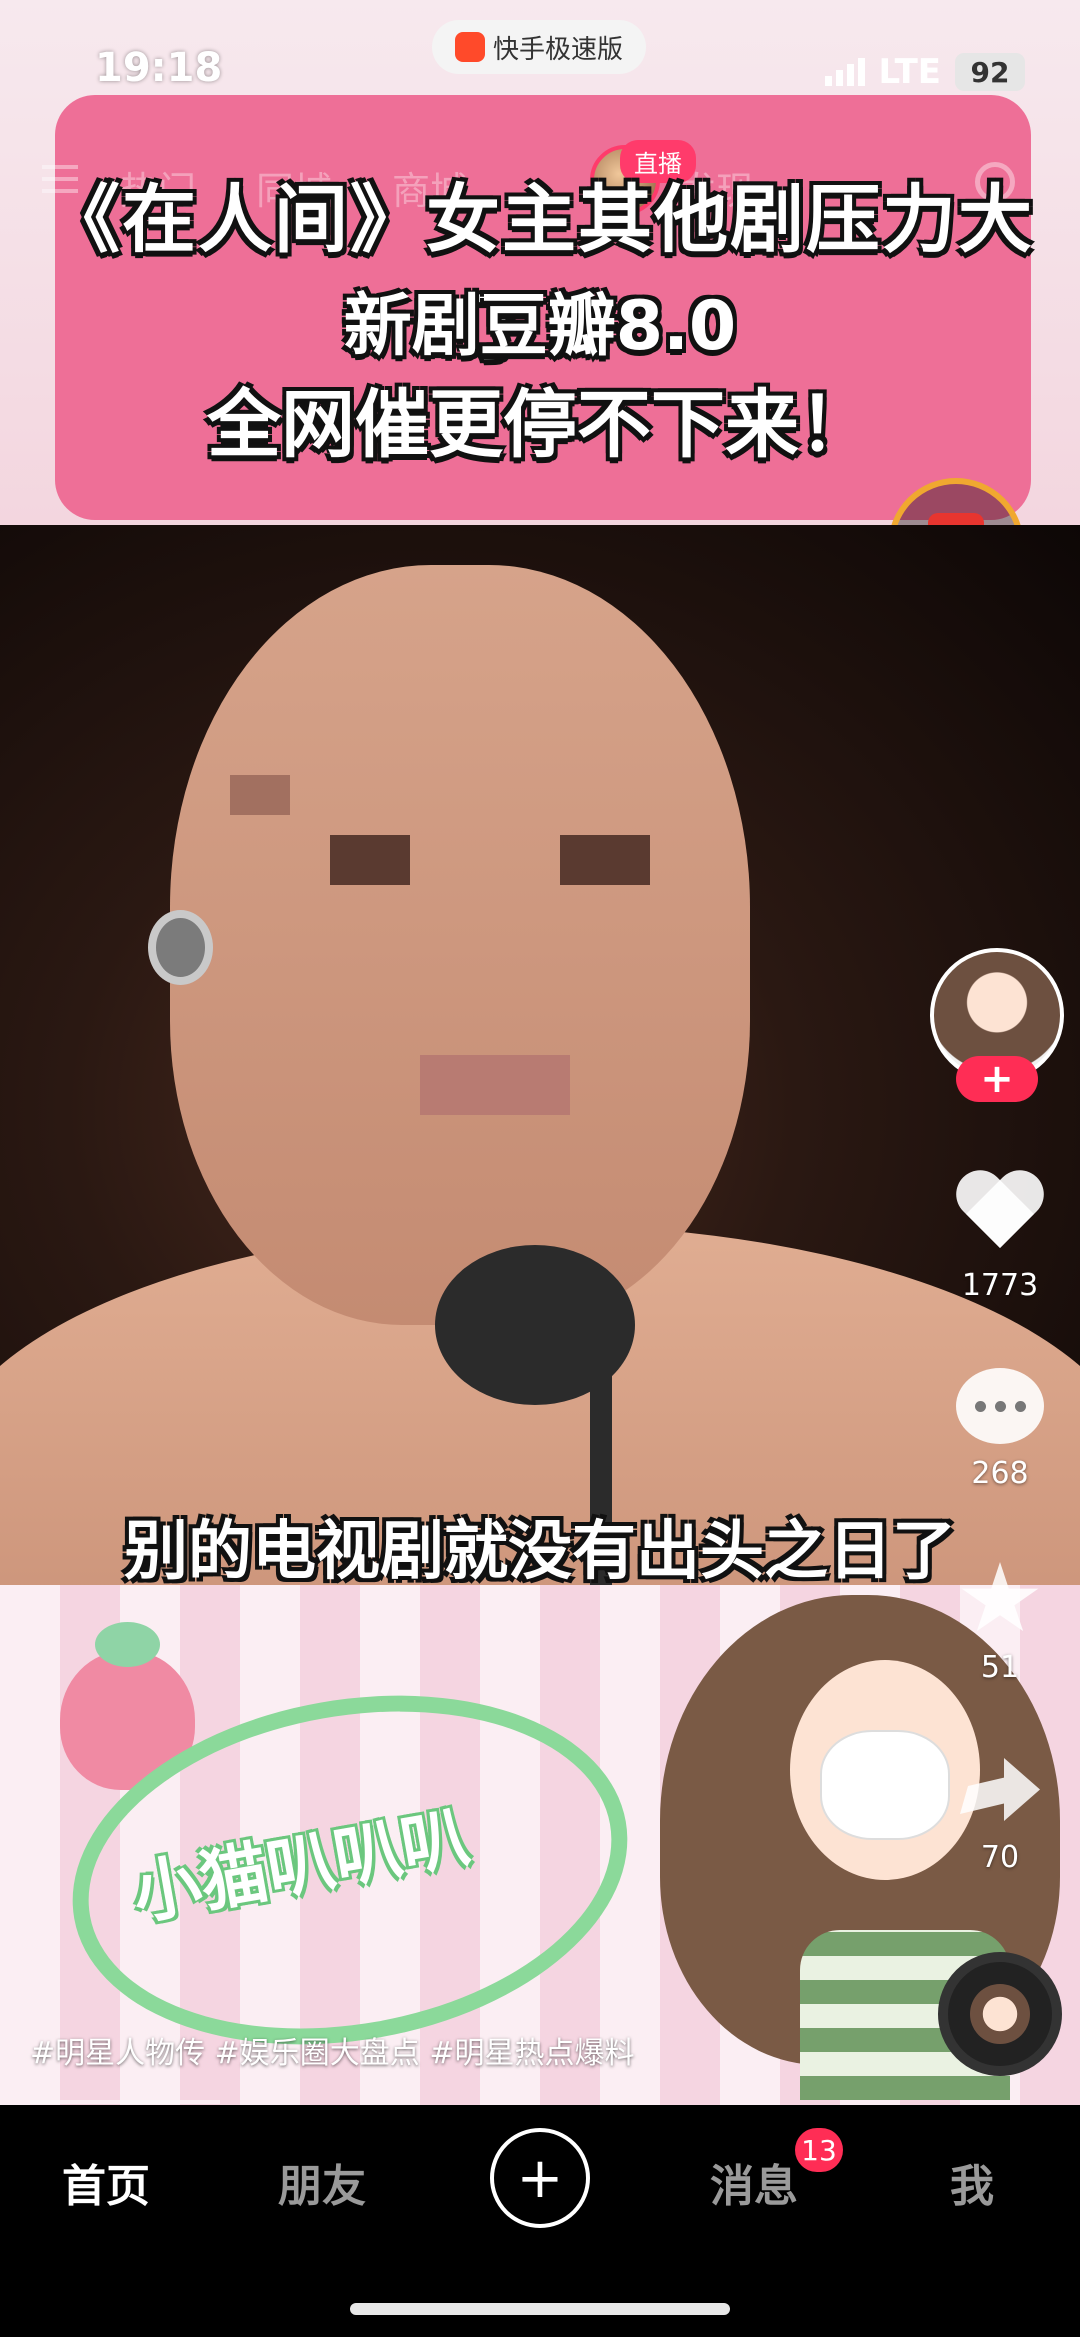 Image resolution: width=1080 pixels, height=2337 pixels. What do you see at coordinates (1000, 1473) in the screenshot?
I see `comment-count: 268` at bounding box center [1000, 1473].